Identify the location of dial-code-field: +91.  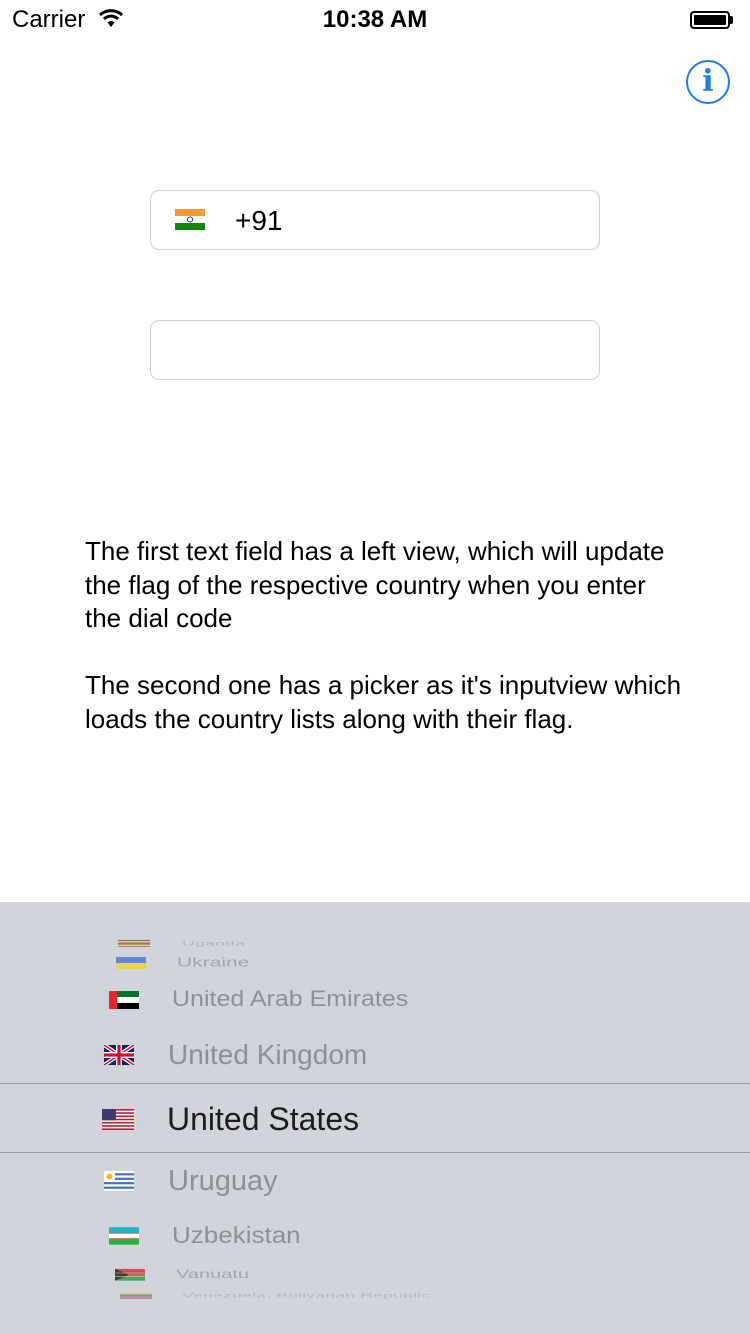
(375, 220).